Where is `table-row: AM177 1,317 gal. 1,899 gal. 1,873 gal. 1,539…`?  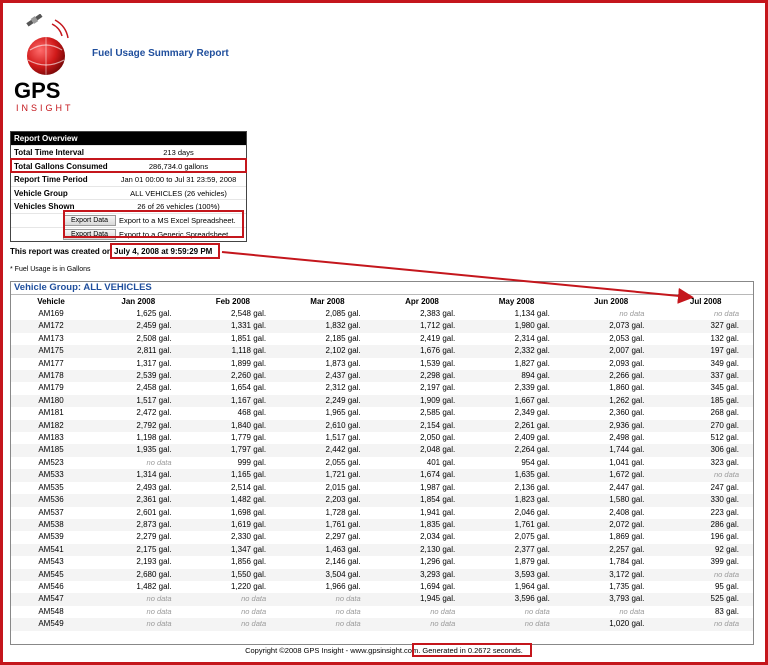
table-row: AM177 1,317 gal. 1,899 gal. 1,873 gal. 1,539… is located at coordinates (382, 364).